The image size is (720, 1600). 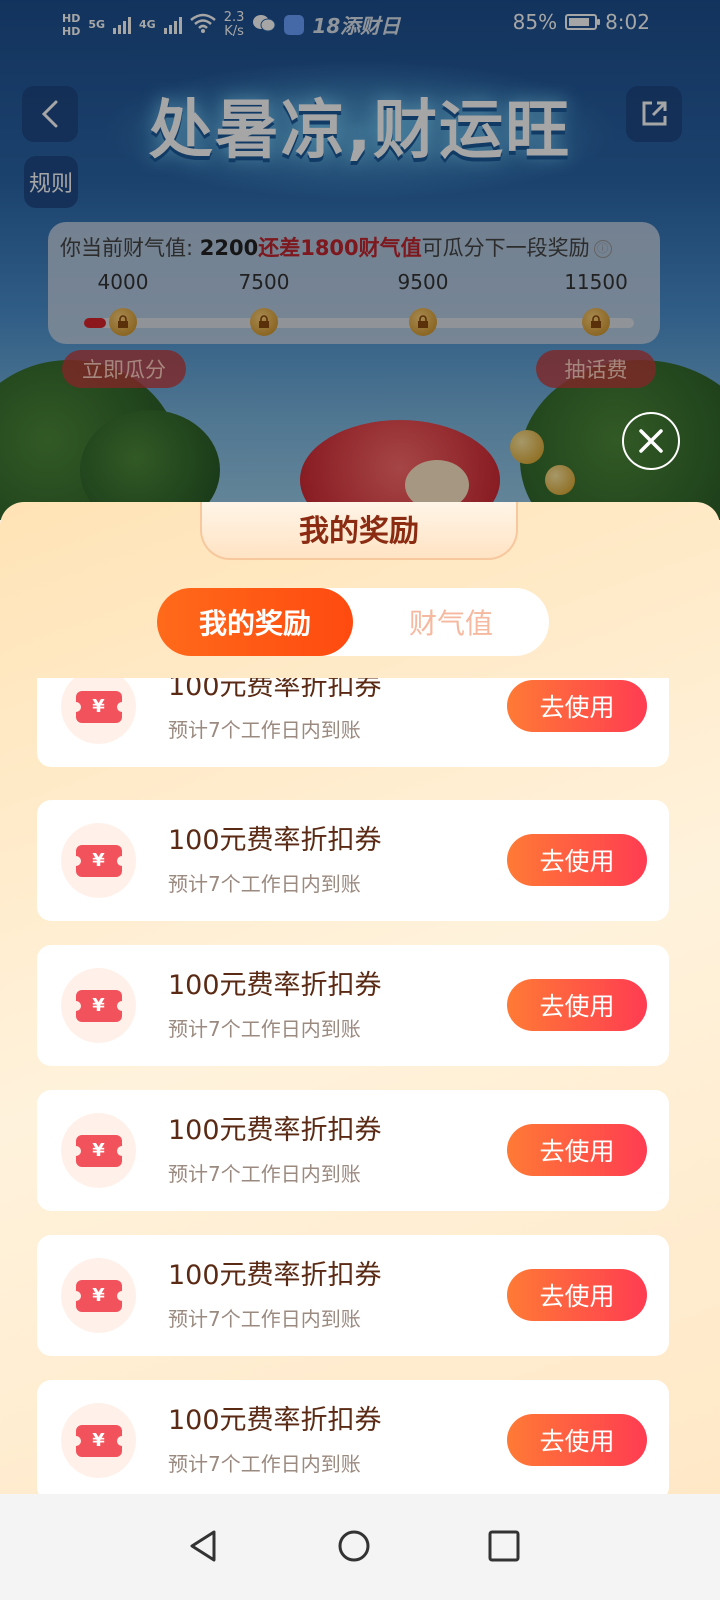 I want to click on tab-bar: 我的奖励 财气值, so click(x=353, y=622).